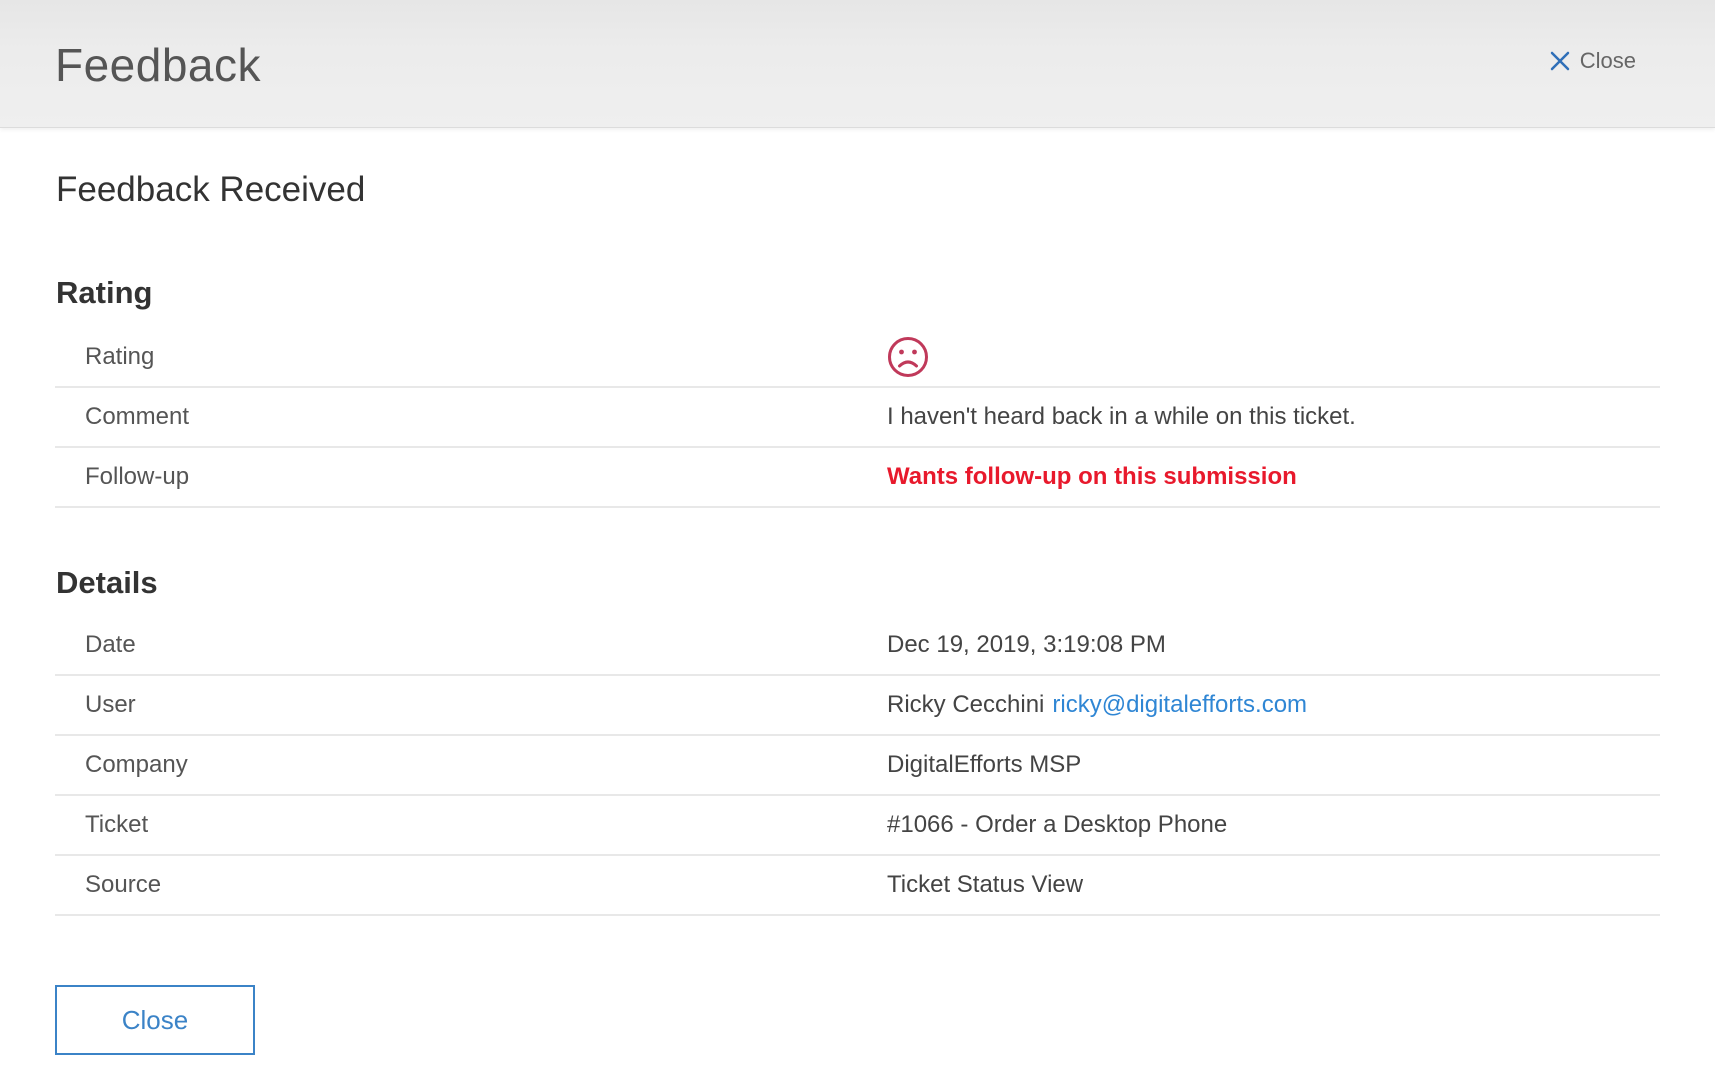 Image resolution: width=1715 pixels, height=1076 pixels. Describe the element at coordinates (137, 476) in the screenshot. I see `followup-row-label: Follow-up` at that location.